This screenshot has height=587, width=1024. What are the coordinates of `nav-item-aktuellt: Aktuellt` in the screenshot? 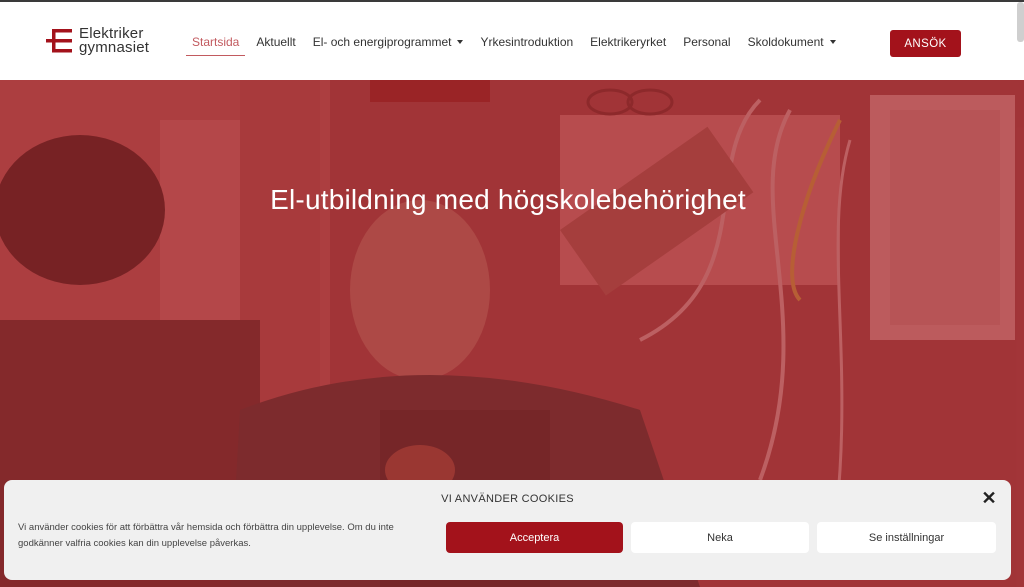 It's located at (275, 43).